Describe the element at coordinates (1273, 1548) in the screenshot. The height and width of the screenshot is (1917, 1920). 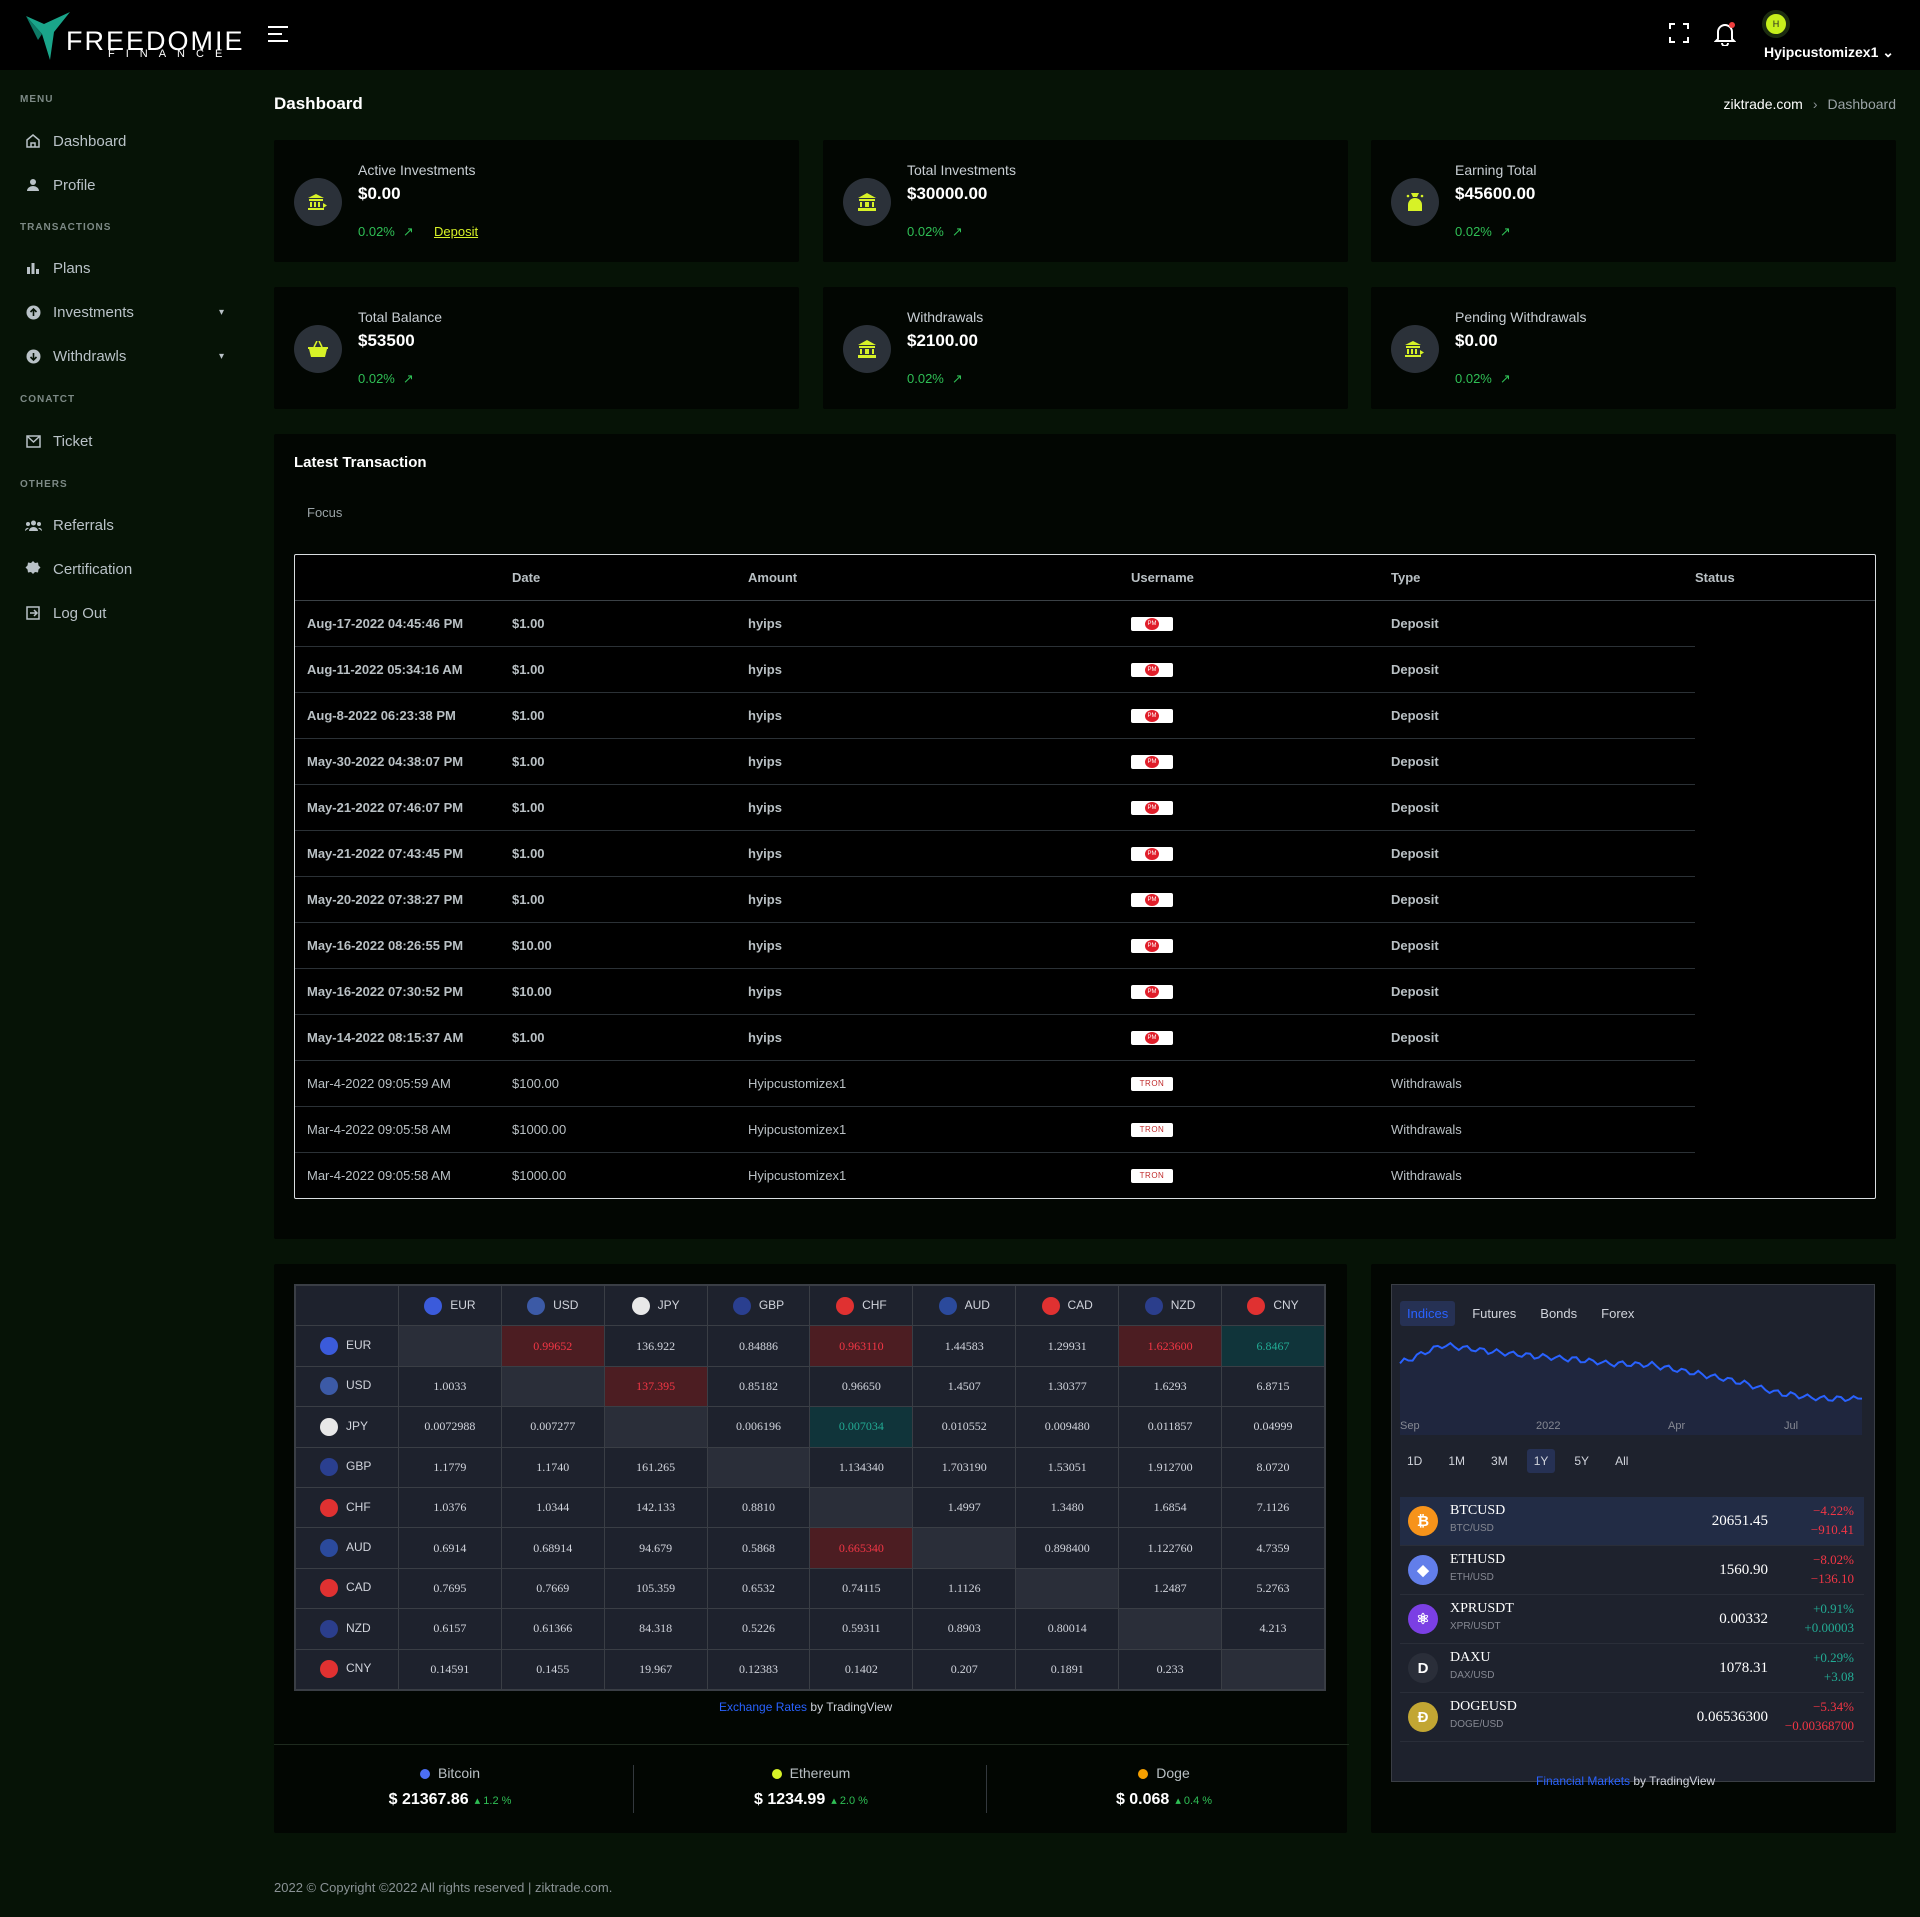
I see `fx-cell: 4.7359` at that location.